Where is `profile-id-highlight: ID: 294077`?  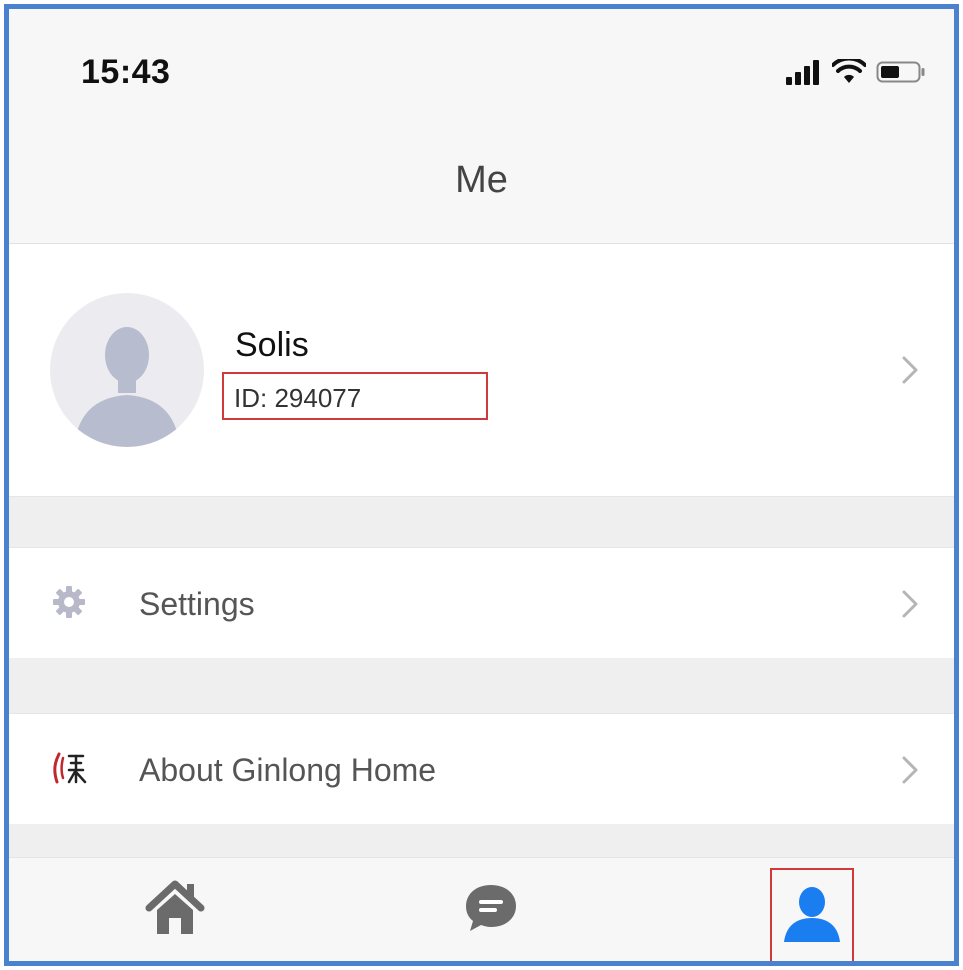
profile-id-highlight: ID: 294077 is located at coordinates (355, 396).